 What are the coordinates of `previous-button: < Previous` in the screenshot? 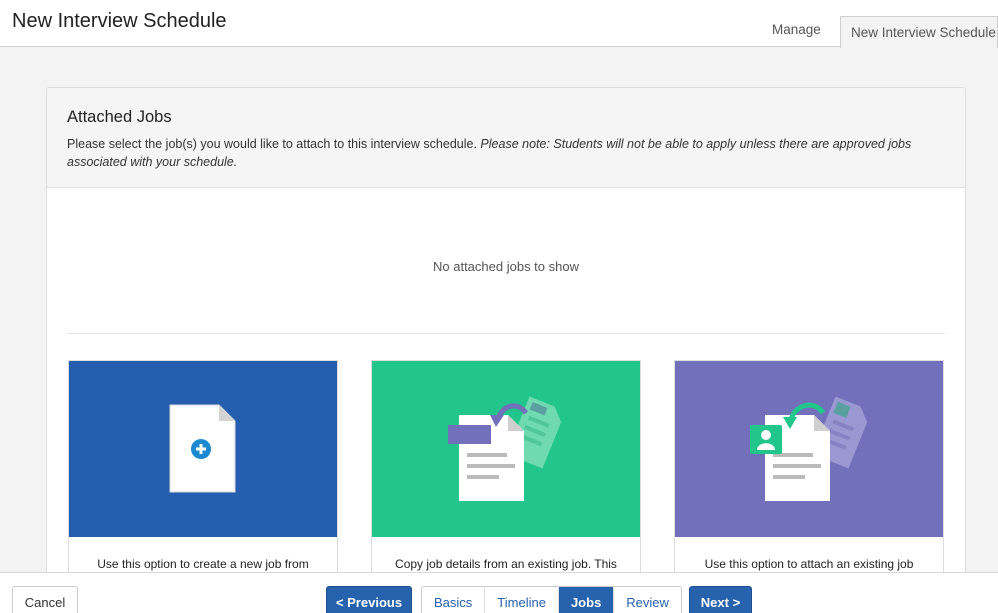 It's located at (369, 599).